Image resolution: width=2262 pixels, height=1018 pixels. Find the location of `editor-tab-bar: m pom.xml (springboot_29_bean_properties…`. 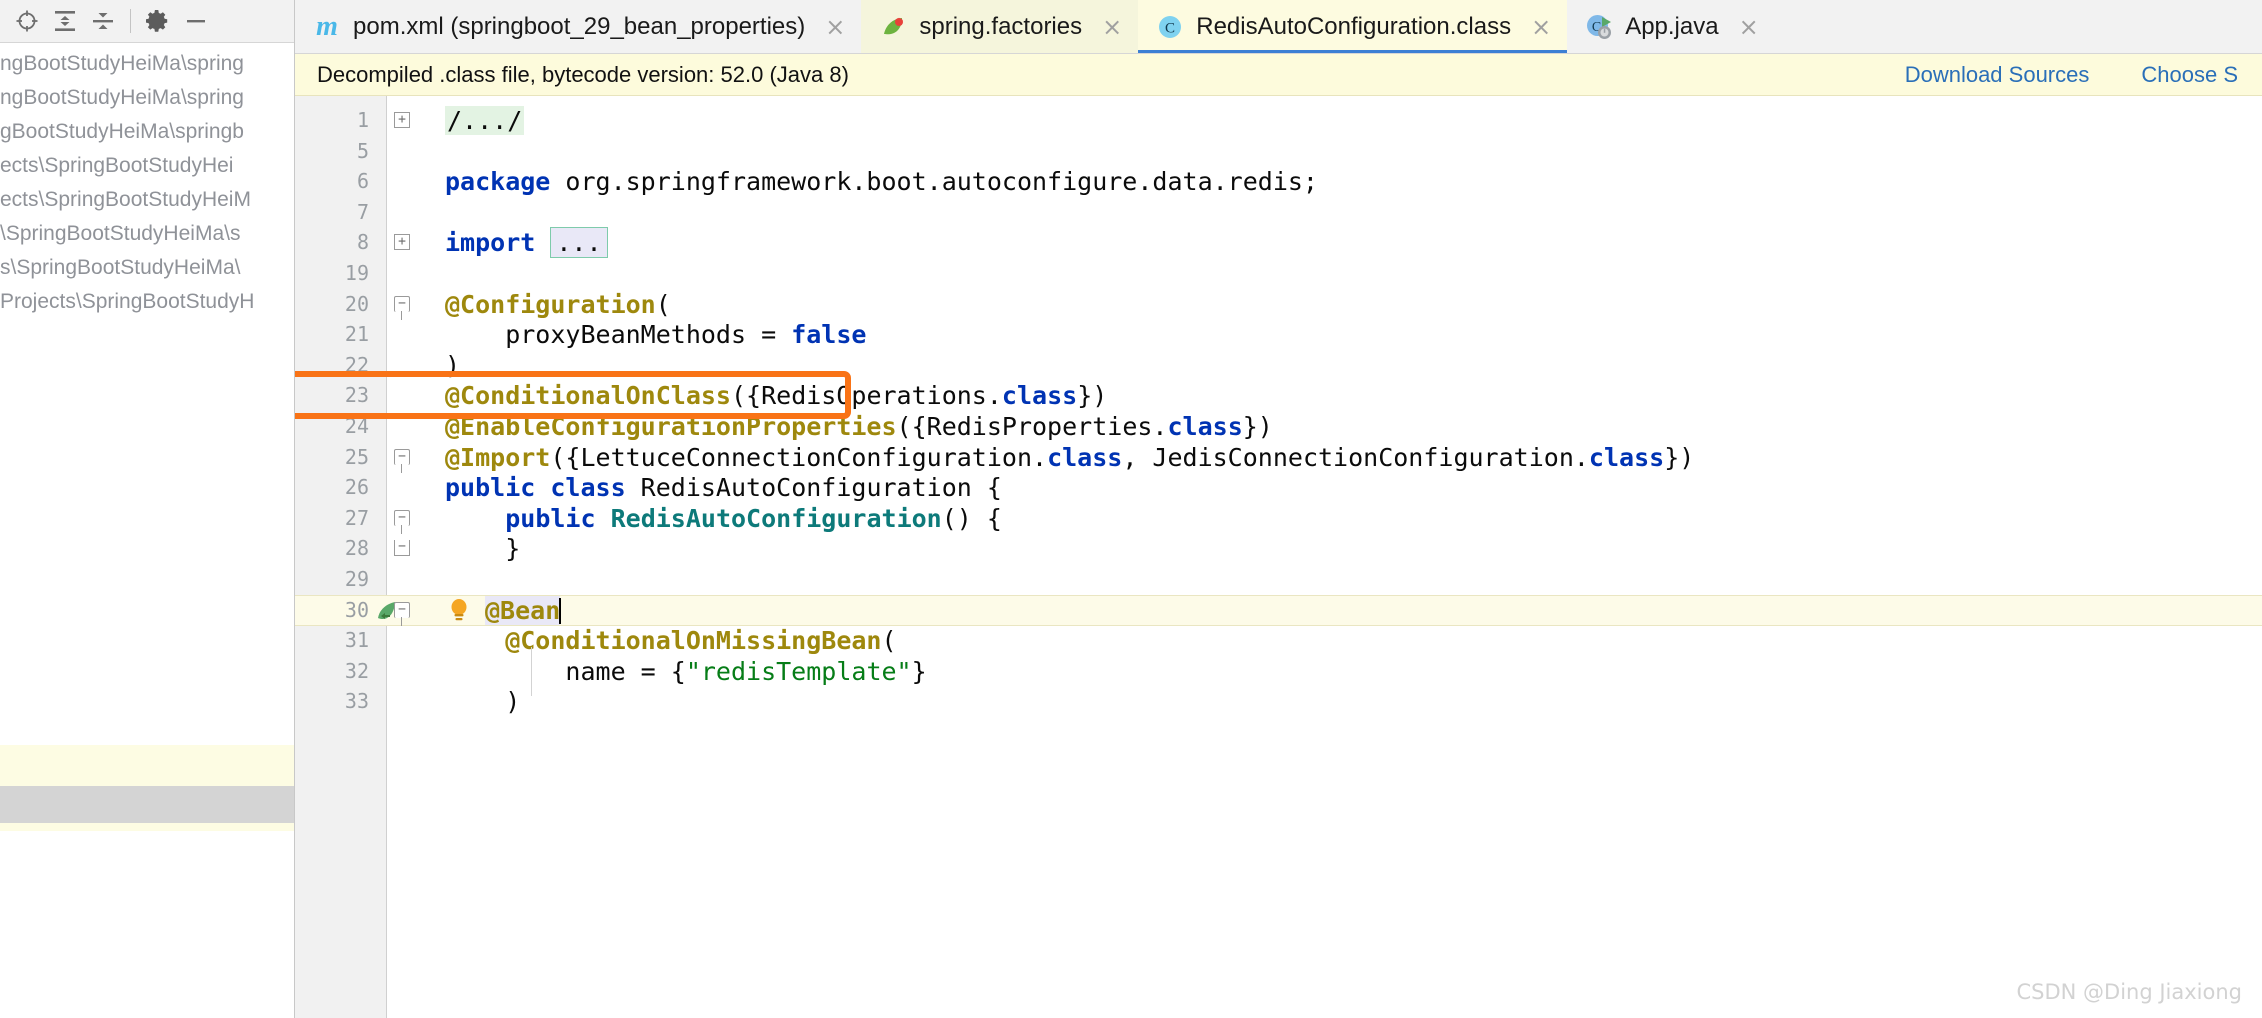

editor-tab-bar: m pom.xml (springboot_29_bean_properties… is located at coordinates (1278, 27).